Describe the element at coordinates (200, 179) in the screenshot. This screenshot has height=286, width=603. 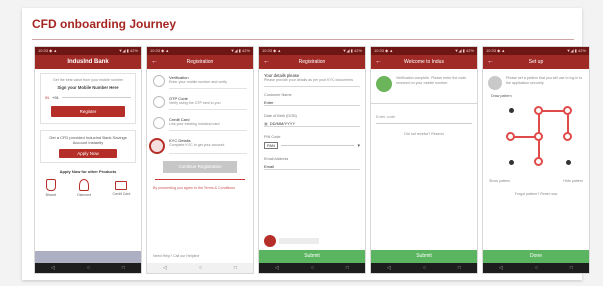
I see `progress-line` at that location.